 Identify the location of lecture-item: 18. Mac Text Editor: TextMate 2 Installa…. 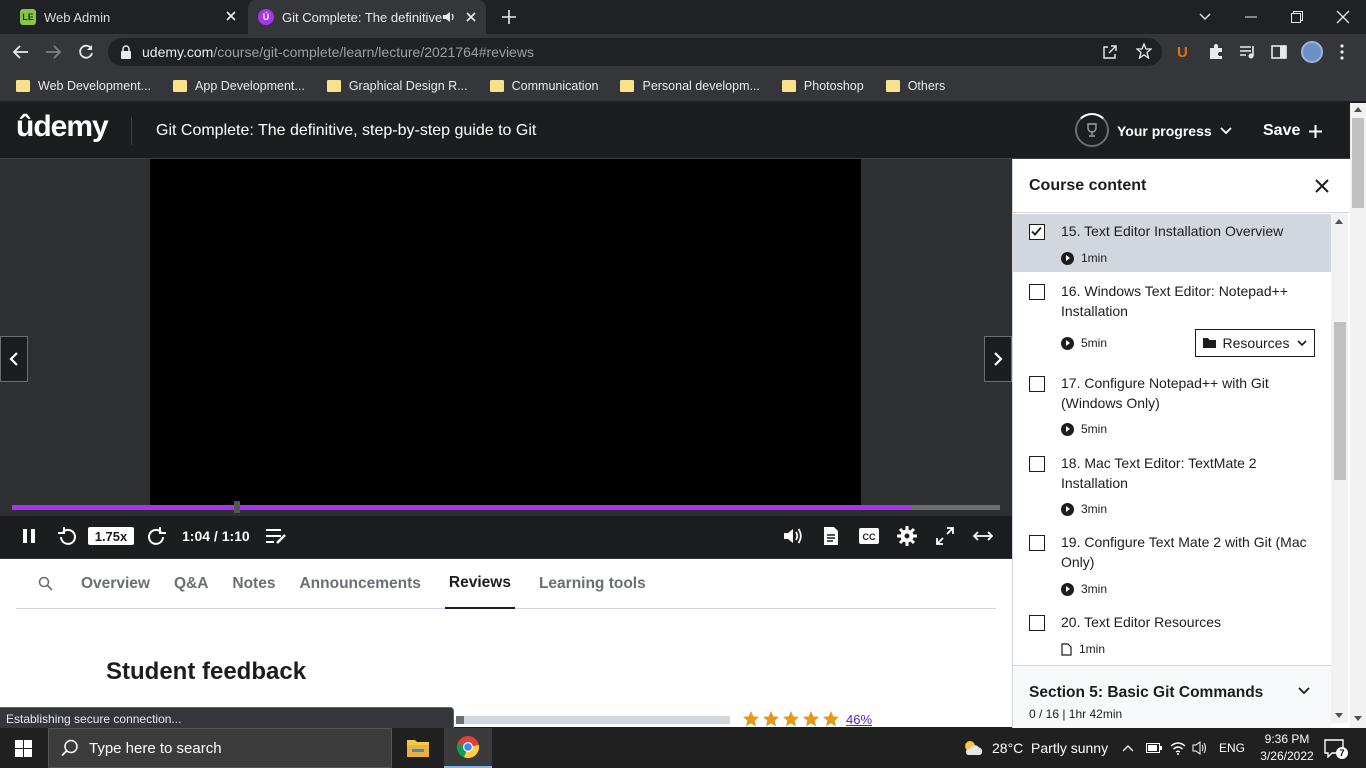
(1172, 484).